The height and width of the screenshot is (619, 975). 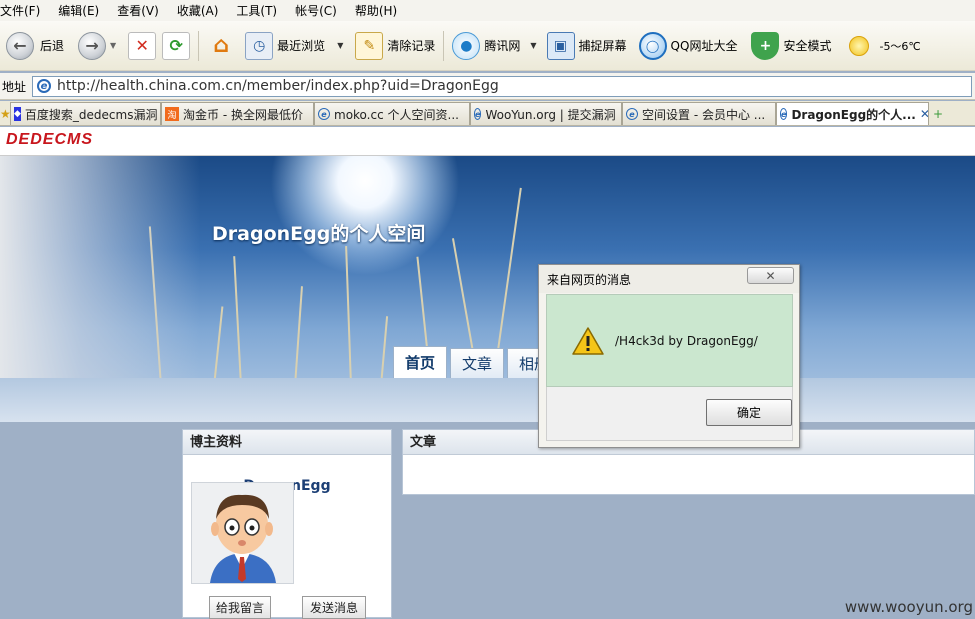 What do you see at coordinates (938, 113) in the screenshot?
I see `new-tab-icon: +` at bounding box center [938, 113].